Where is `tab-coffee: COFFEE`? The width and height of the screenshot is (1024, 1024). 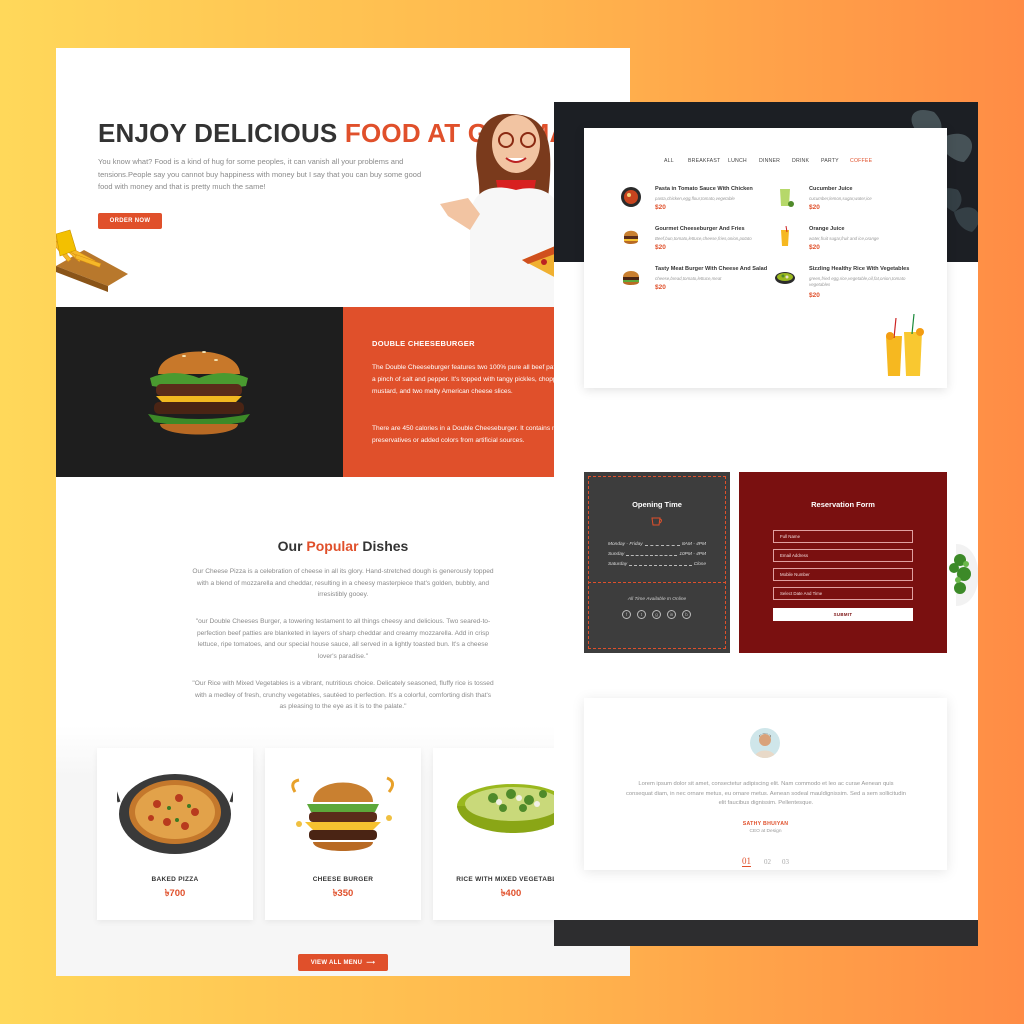 tab-coffee: COFFEE is located at coordinates (861, 161).